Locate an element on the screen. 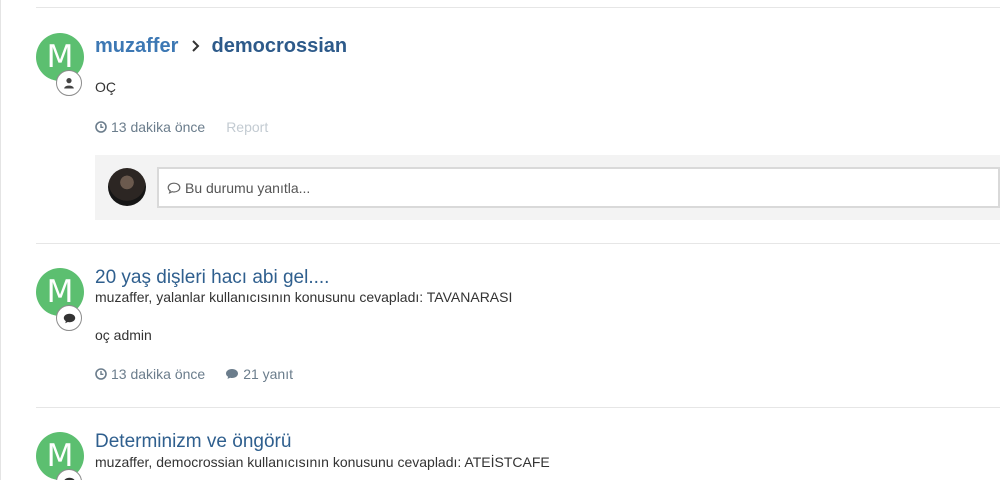  status-meta: 13 dakika önce Report is located at coordinates (181, 127).